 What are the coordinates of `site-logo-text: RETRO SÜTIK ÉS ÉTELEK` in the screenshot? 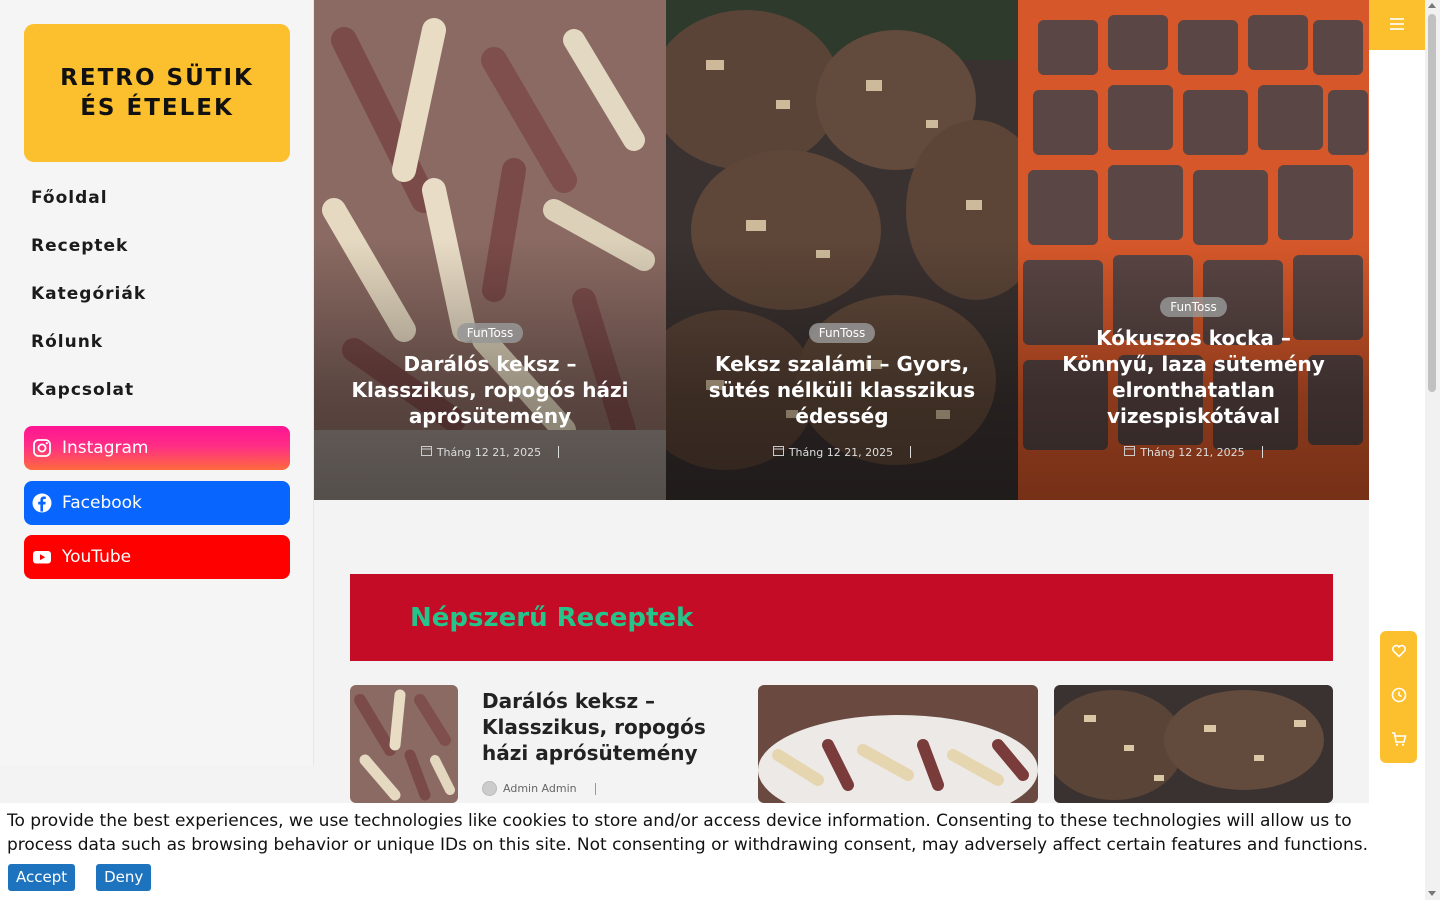 It's located at (157, 93).